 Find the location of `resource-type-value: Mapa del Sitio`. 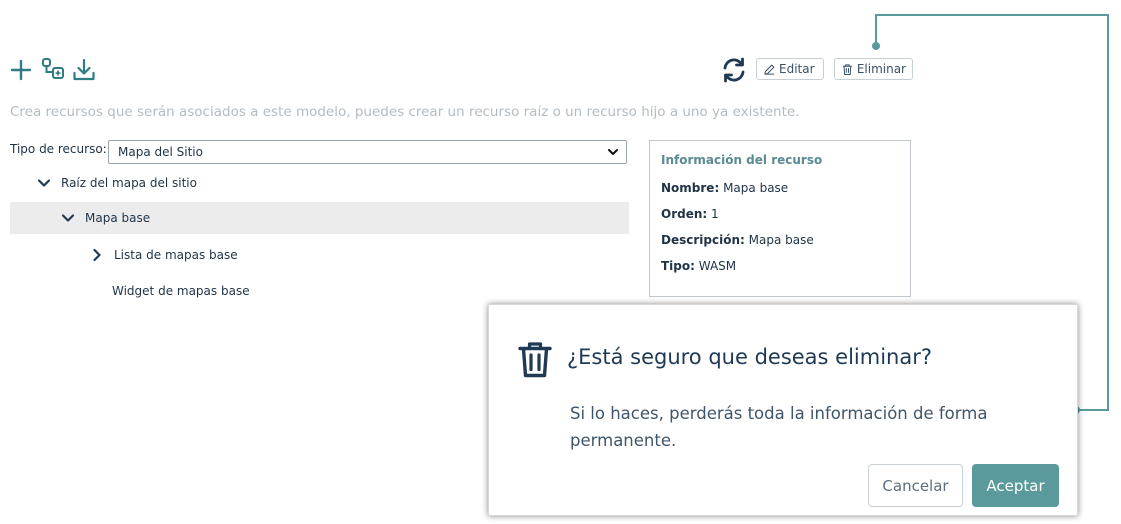

resource-type-value: Mapa del Sitio is located at coordinates (160, 152).